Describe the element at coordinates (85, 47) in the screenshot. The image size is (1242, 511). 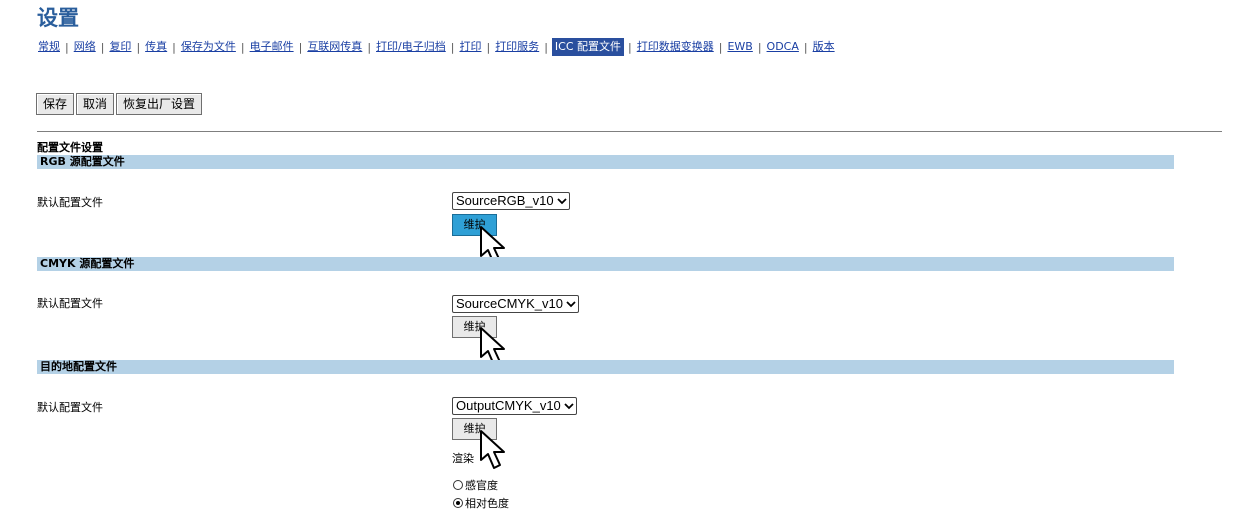
I see `tab-network: 网络` at that location.